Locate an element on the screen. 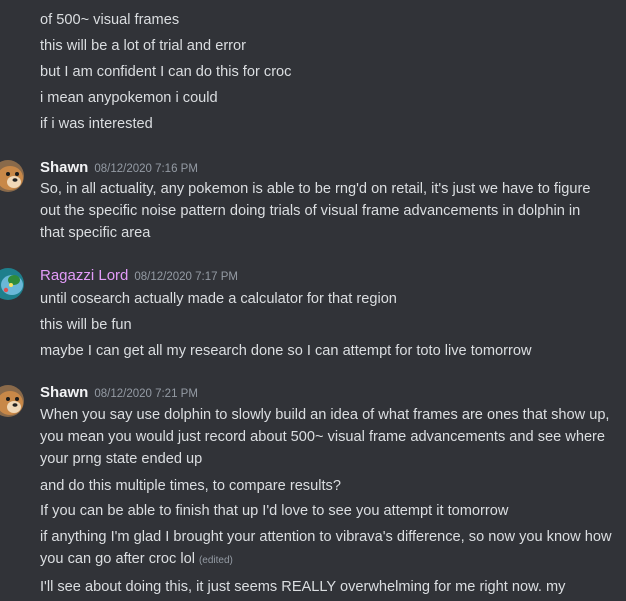  username: Ragazzi Lord is located at coordinates (84, 275).